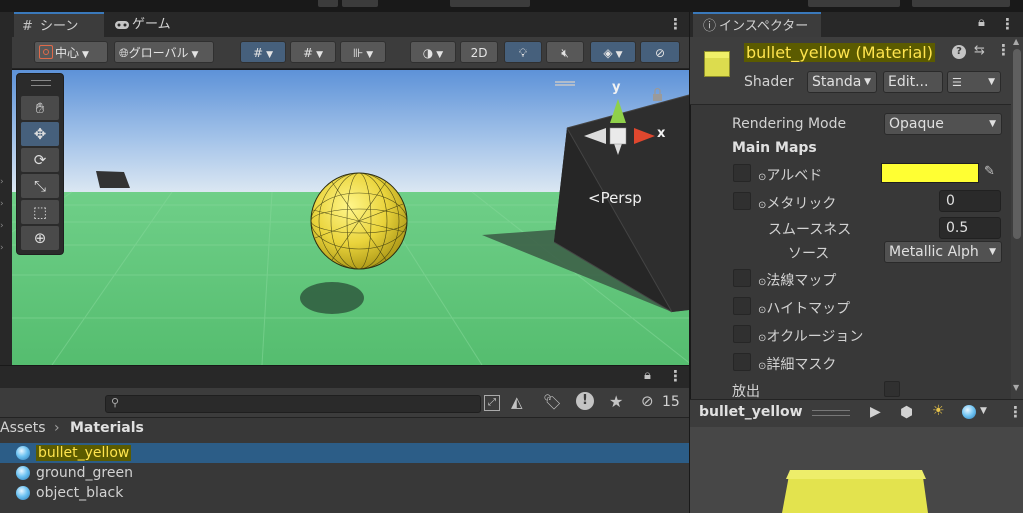  I want to click on warning-icon: !, so click(585, 401).